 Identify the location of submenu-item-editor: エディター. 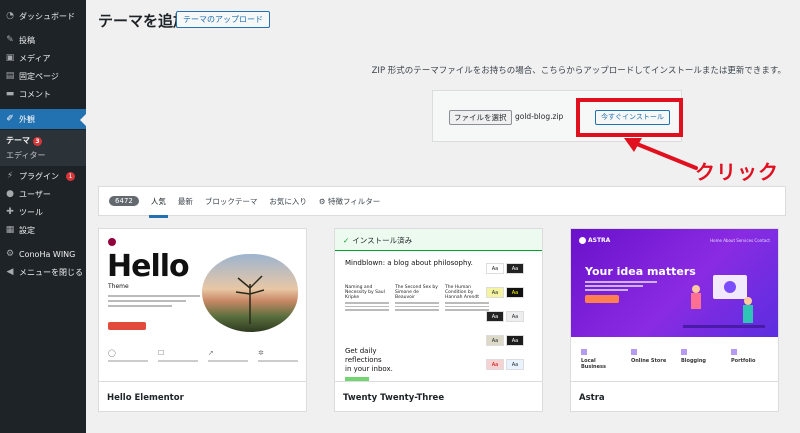
(25, 155).